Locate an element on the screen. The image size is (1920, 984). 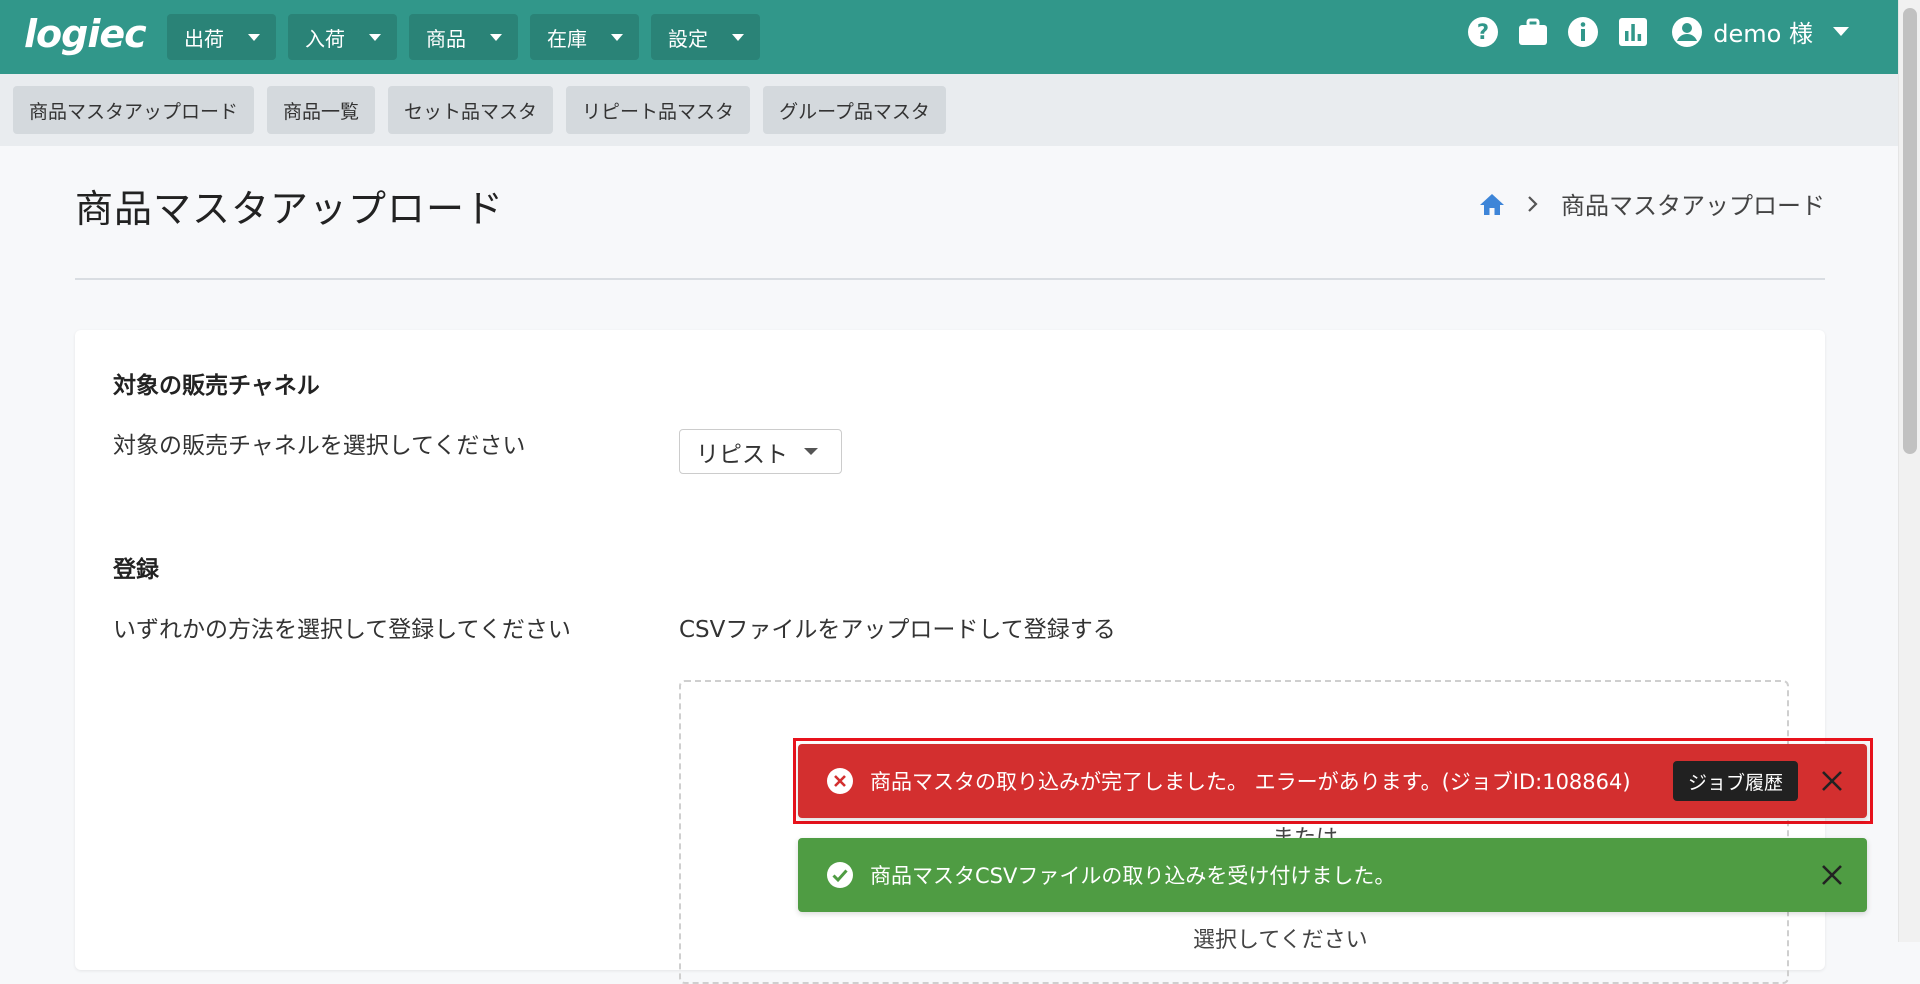
account-icon is located at coordinates (1687, 31).